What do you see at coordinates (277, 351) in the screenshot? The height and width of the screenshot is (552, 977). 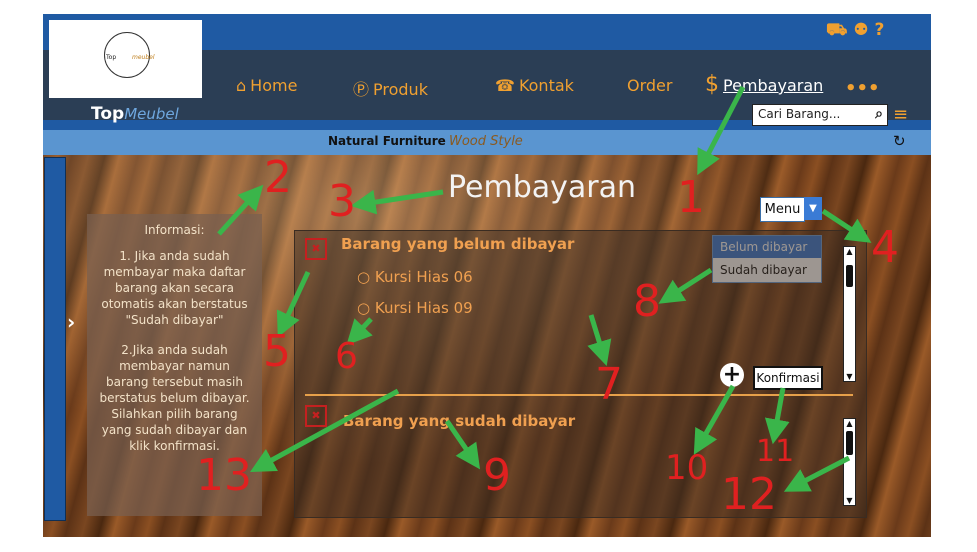 I see `annotation-number-5: 5` at bounding box center [277, 351].